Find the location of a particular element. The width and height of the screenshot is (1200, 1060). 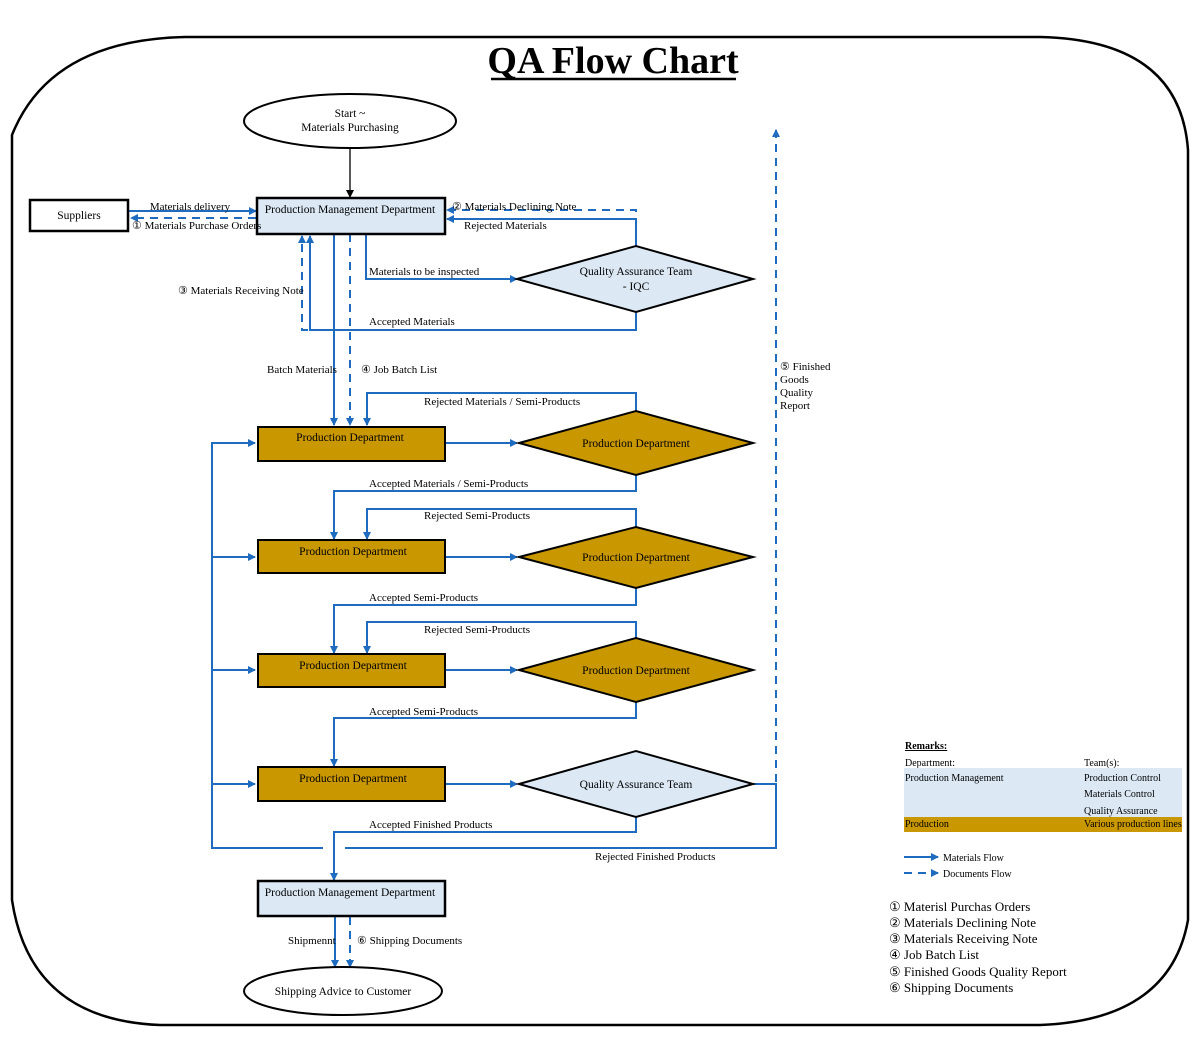

svg-text: Start ~ is located at coordinates (350, 114).